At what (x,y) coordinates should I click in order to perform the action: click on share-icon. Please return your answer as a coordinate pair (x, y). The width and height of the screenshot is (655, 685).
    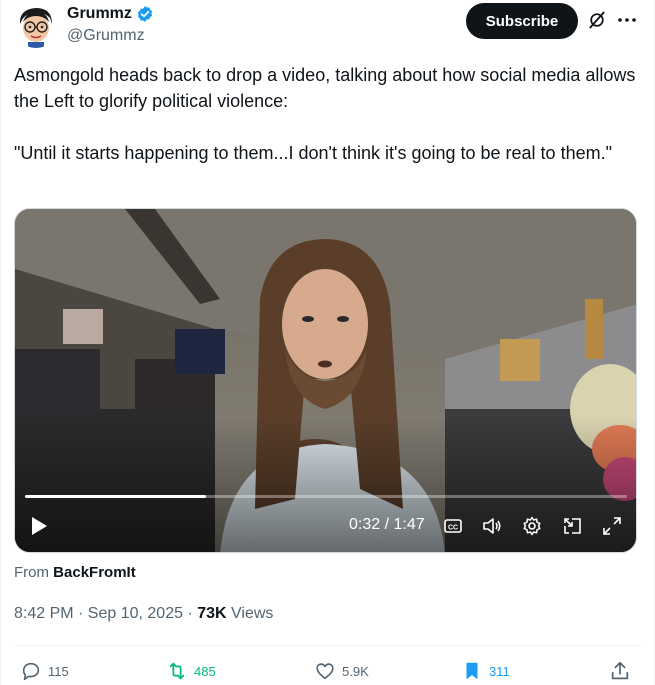
    Looking at the image, I should click on (620, 670).